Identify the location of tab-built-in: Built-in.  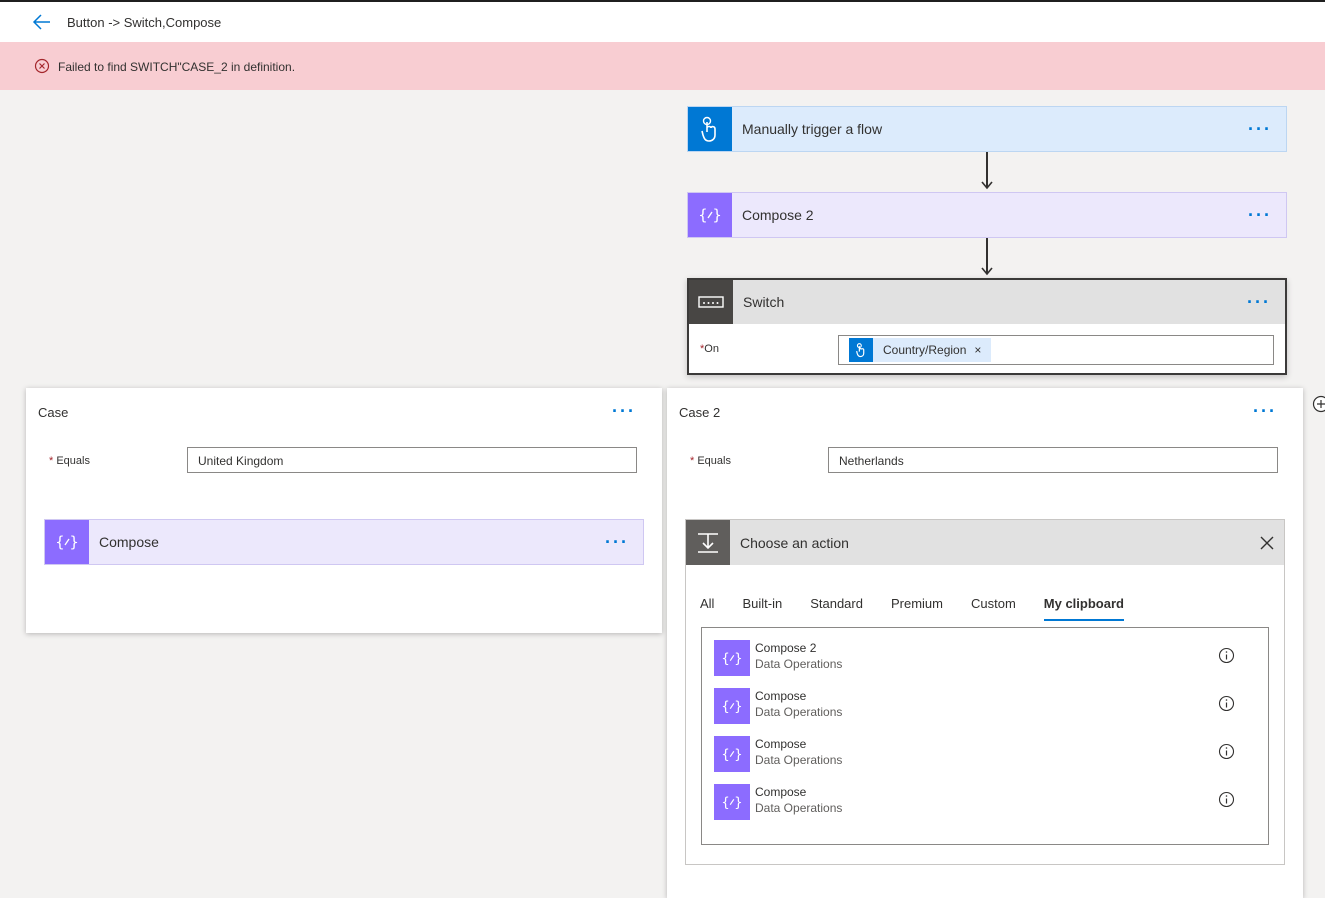
(762, 608).